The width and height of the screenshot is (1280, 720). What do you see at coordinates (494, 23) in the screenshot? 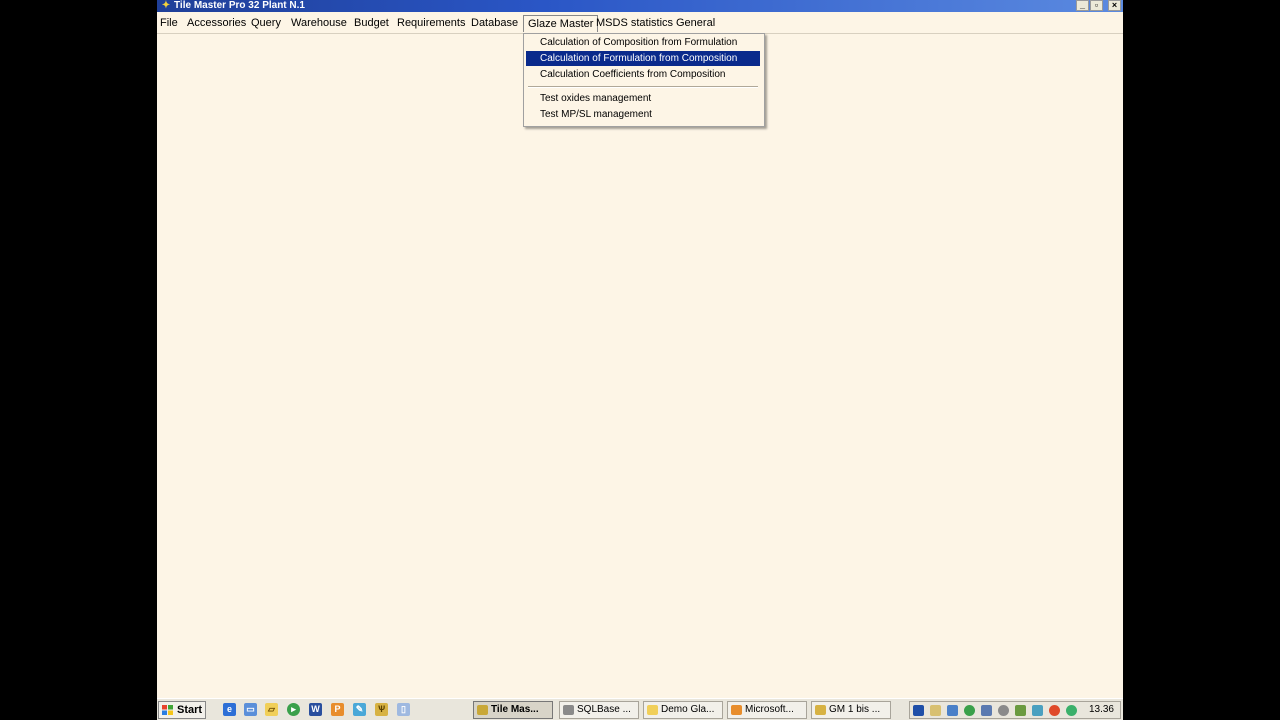
I see `menu-database: Database` at bounding box center [494, 23].